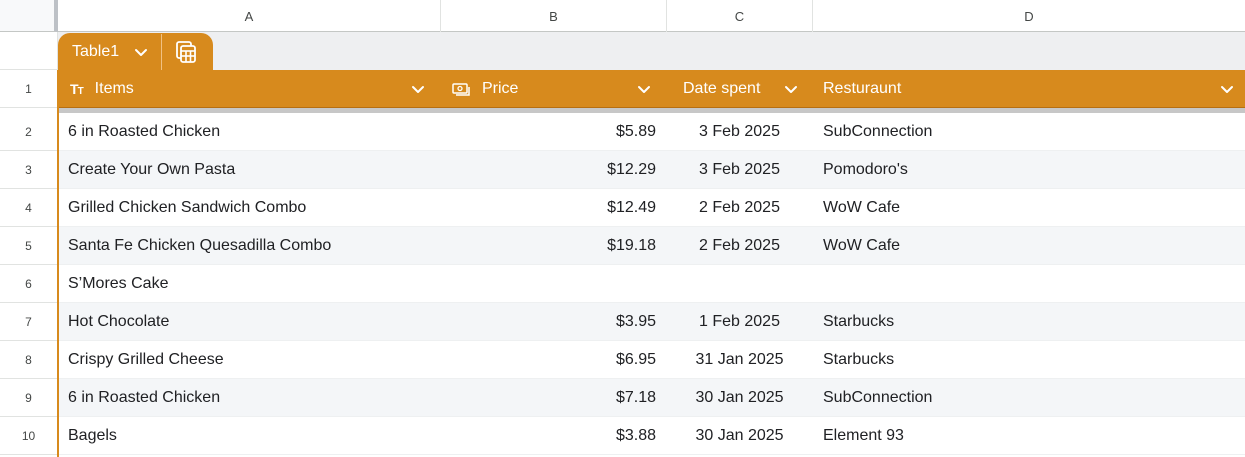 This screenshot has height=457, width=1245. I want to click on column-header-a: A, so click(249, 16).